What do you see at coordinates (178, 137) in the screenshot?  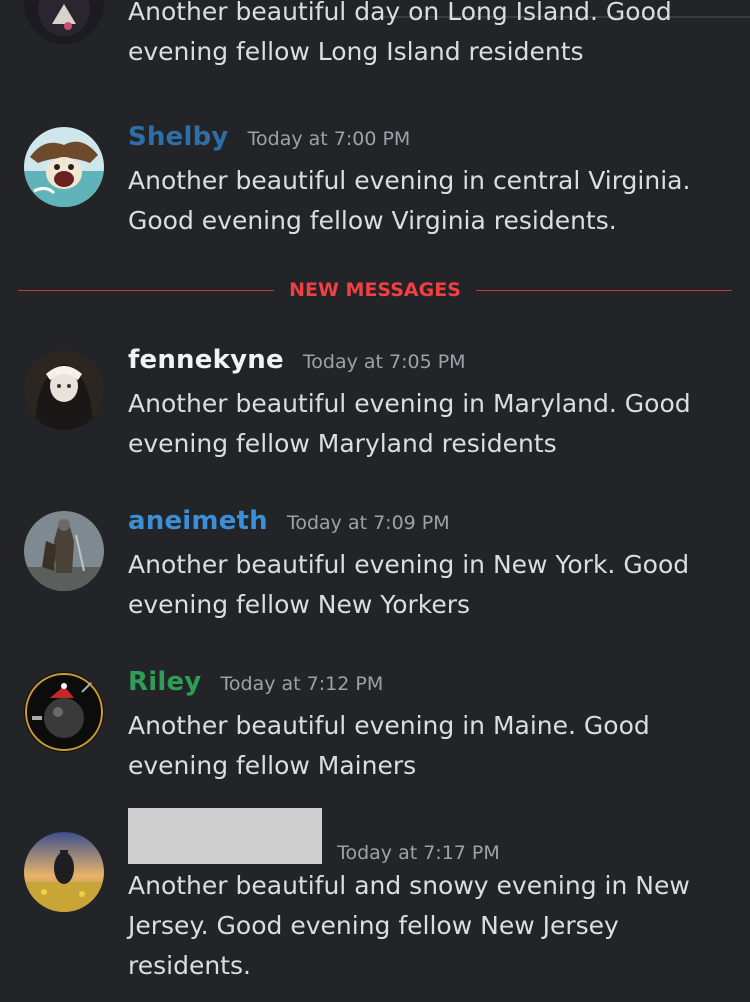 I see `username: Shelby` at bounding box center [178, 137].